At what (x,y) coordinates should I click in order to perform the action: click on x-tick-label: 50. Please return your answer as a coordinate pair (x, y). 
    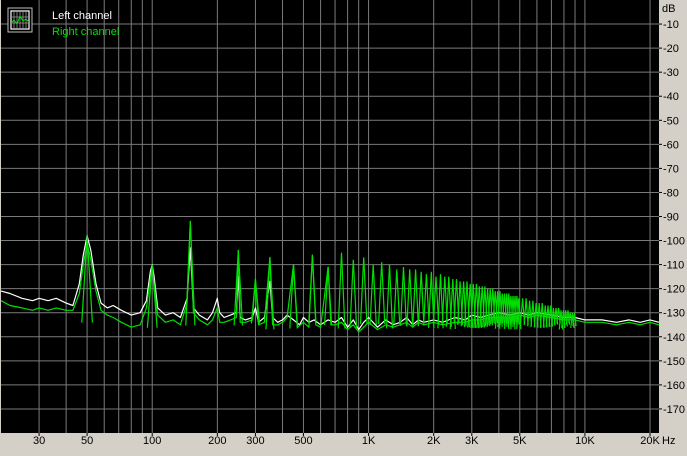
    Looking at the image, I should click on (87, 441).